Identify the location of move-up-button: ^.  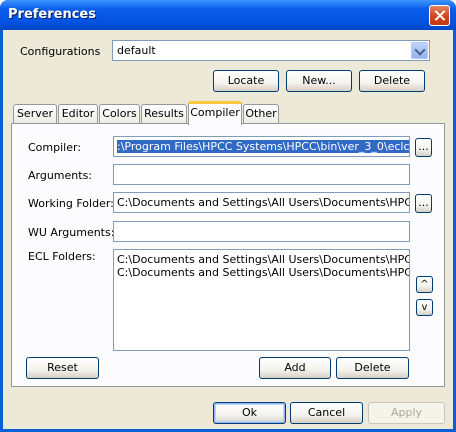
(424, 284).